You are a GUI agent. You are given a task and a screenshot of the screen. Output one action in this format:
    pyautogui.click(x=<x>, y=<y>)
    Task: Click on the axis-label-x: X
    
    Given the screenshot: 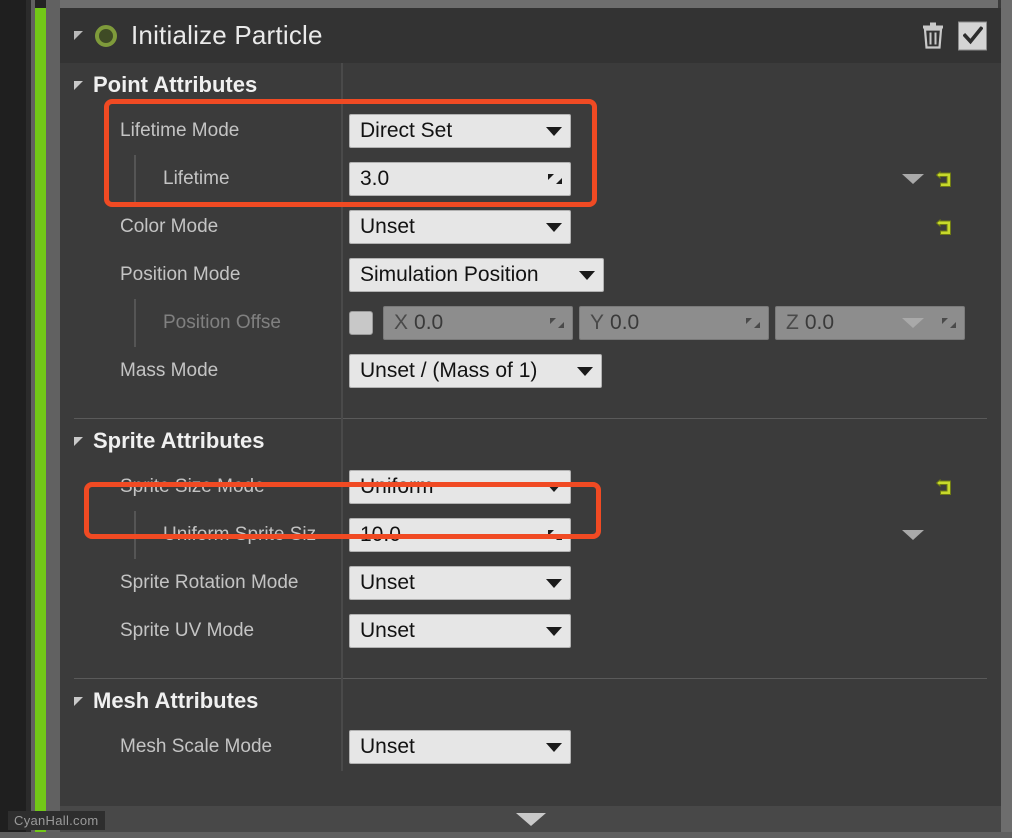 What is the action you would take?
    pyautogui.click(x=401, y=322)
    